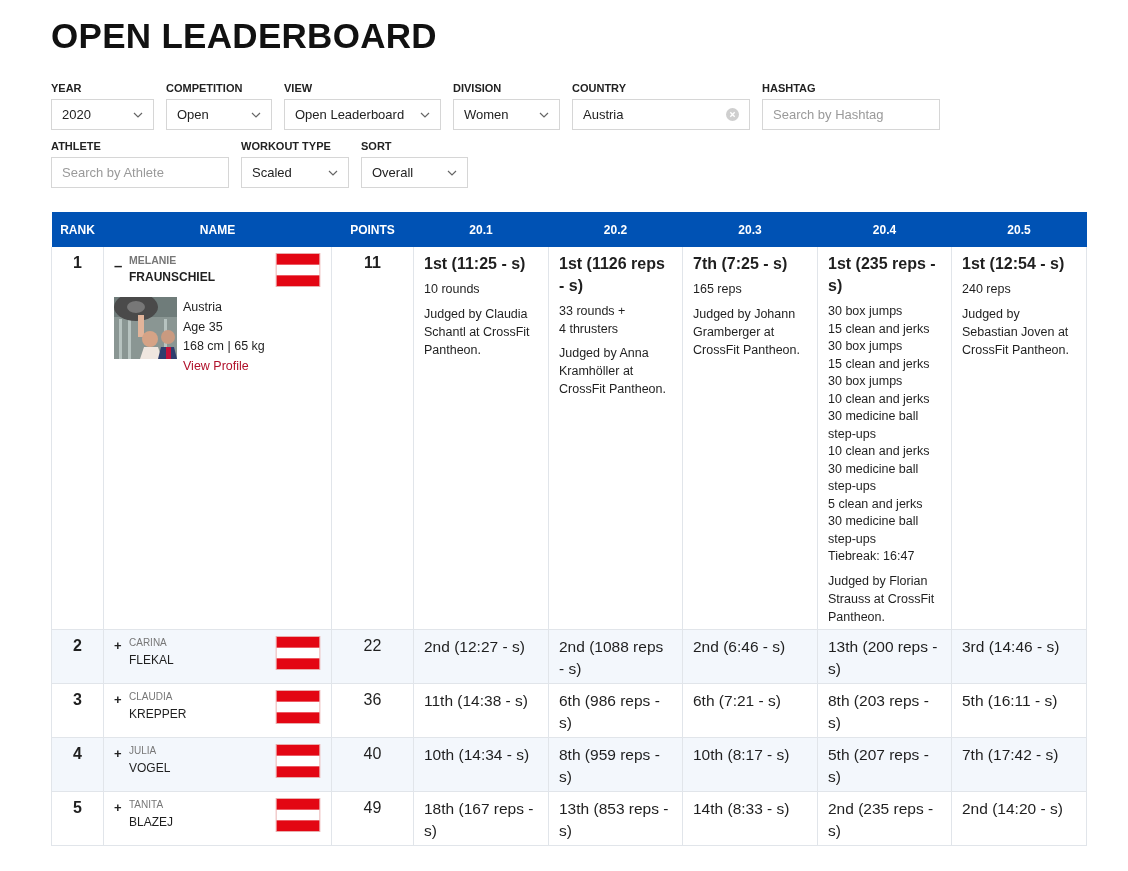 The width and height of the screenshot is (1128, 871). Describe the element at coordinates (1016, 332) in the screenshot. I see `judge-note: Judged by Sebastian Joven at CrossFit Pantheon.` at that location.